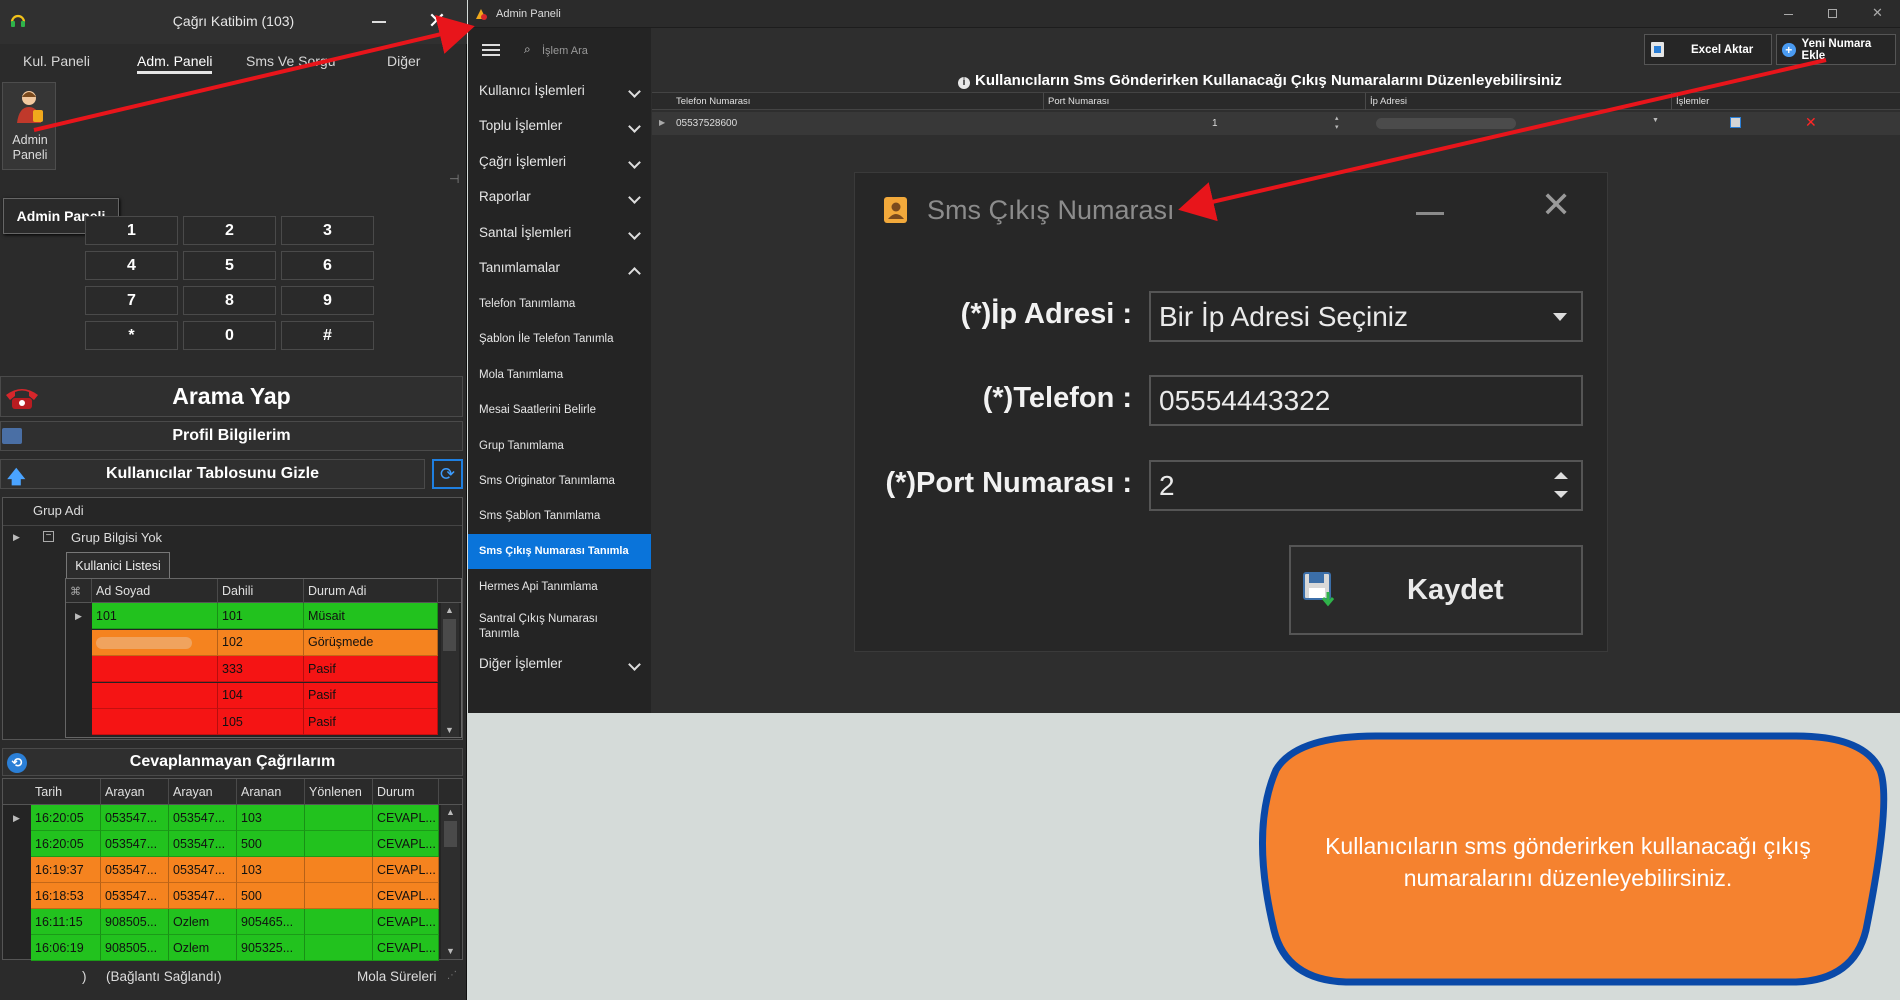 This screenshot has width=1900, height=1000. Describe the element at coordinates (559, 516) in the screenshot. I see `nav-sms-sablon: Sms Şablon Tanımlama` at that location.